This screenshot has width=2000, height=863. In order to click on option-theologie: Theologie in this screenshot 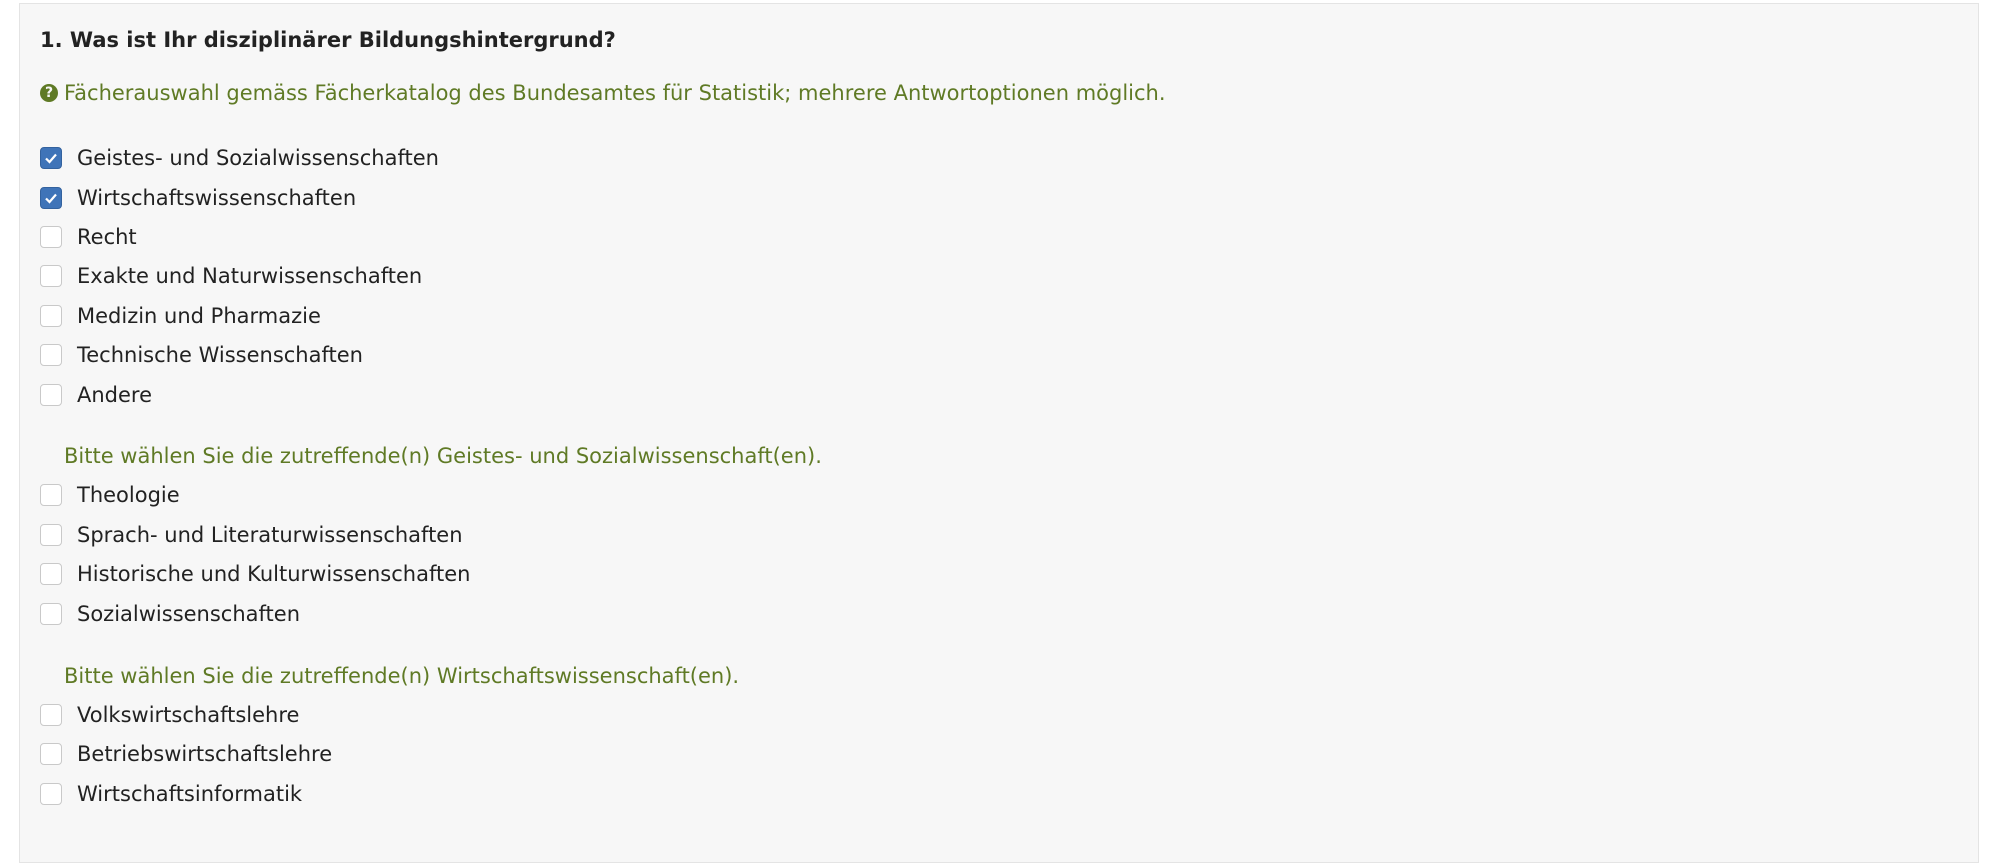, I will do `click(110, 495)`.